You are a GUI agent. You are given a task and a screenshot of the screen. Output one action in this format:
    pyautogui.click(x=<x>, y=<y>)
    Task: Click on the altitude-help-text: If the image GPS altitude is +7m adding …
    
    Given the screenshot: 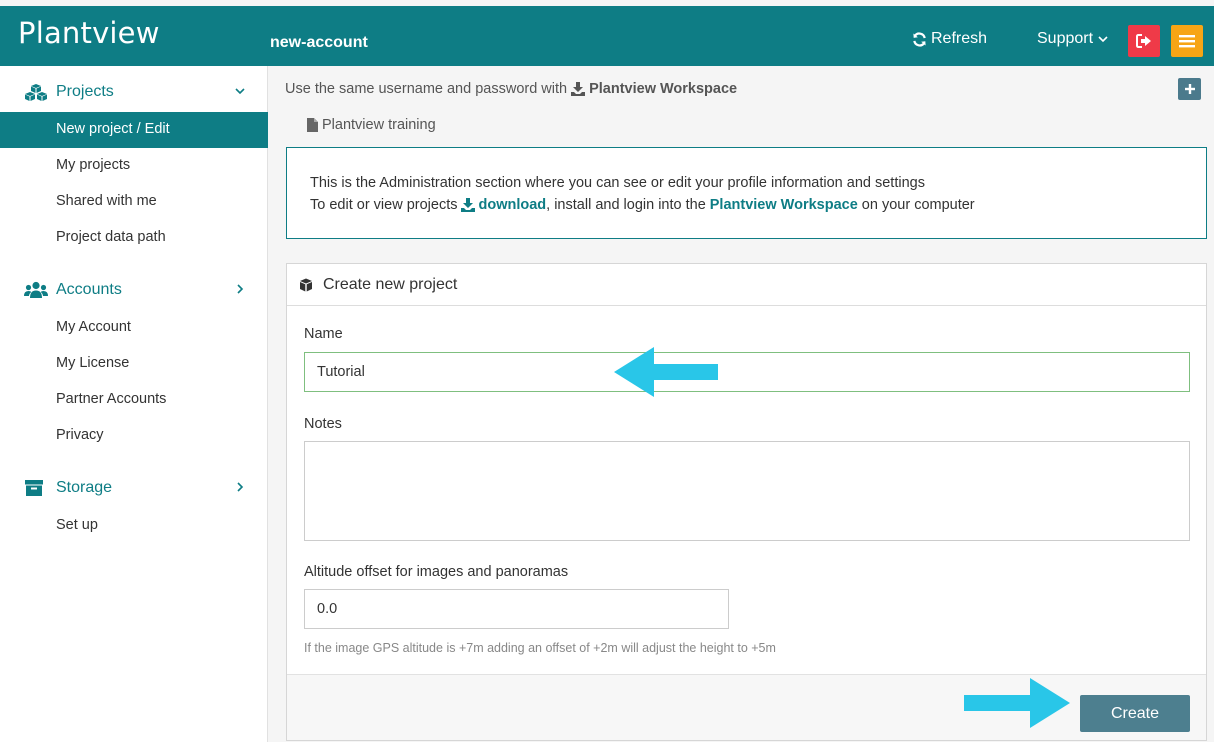 What is the action you would take?
    pyautogui.click(x=540, y=648)
    